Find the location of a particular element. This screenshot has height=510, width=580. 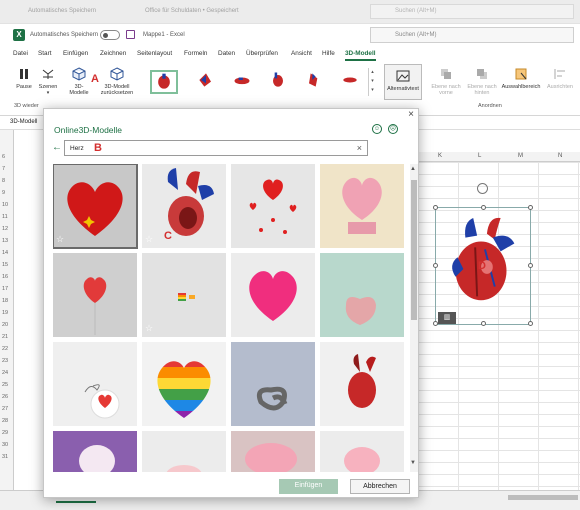

send-backward-button: Ebene nach hinten is located at coordinates (482, 81).